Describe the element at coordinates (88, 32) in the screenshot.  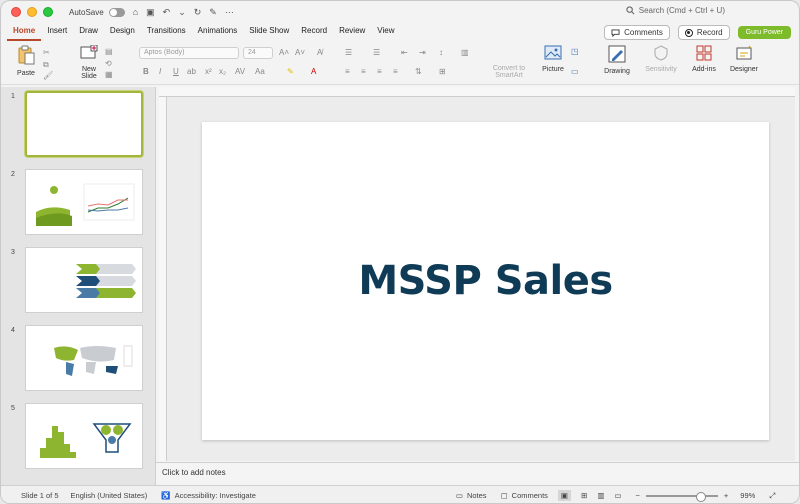
I see `tab-draw: Draw` at that location.